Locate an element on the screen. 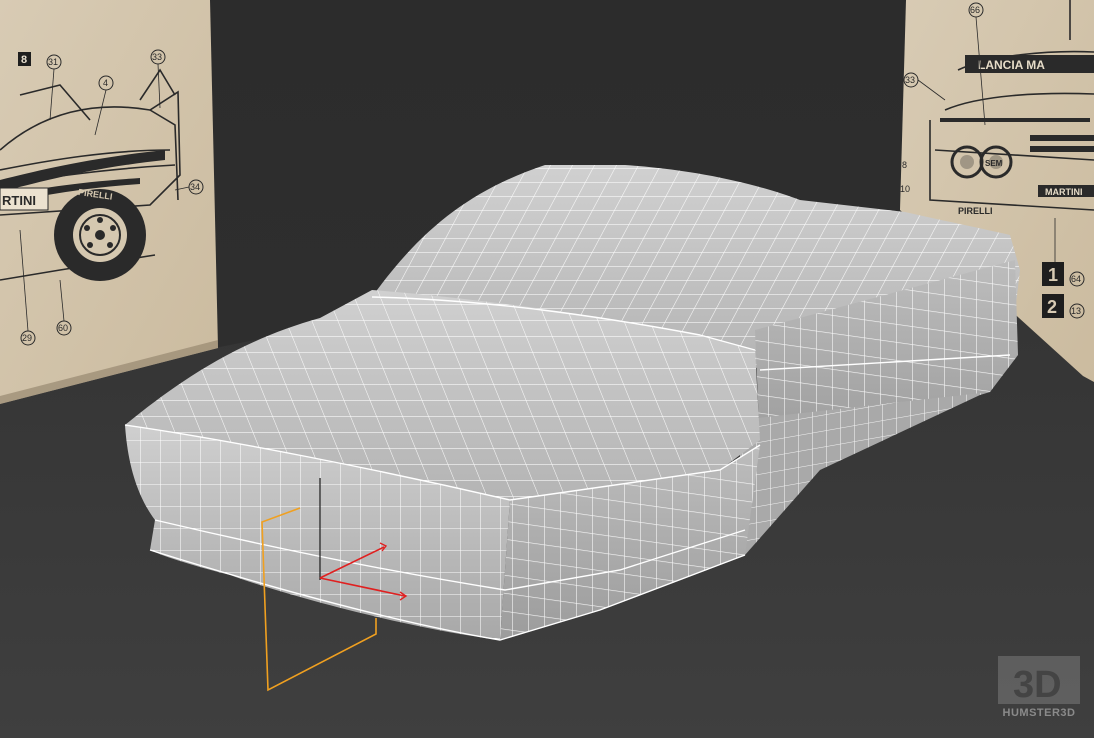 The height and width of the screenshot is (738, 1094). right-label-10: 10 is located at coordinates (905, 189).